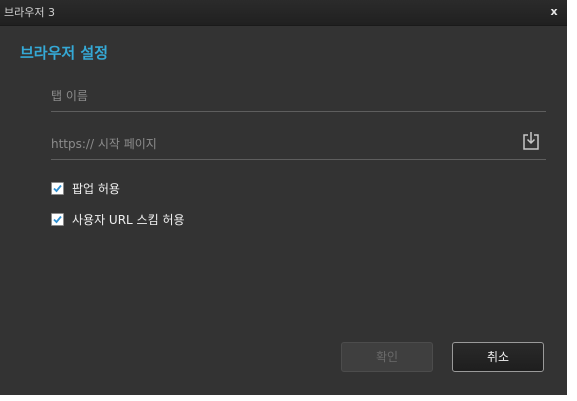  What do you see at coordinates (271, 144) in the screenshot?
I see `home-page-input` at bounding box center [271, 144].